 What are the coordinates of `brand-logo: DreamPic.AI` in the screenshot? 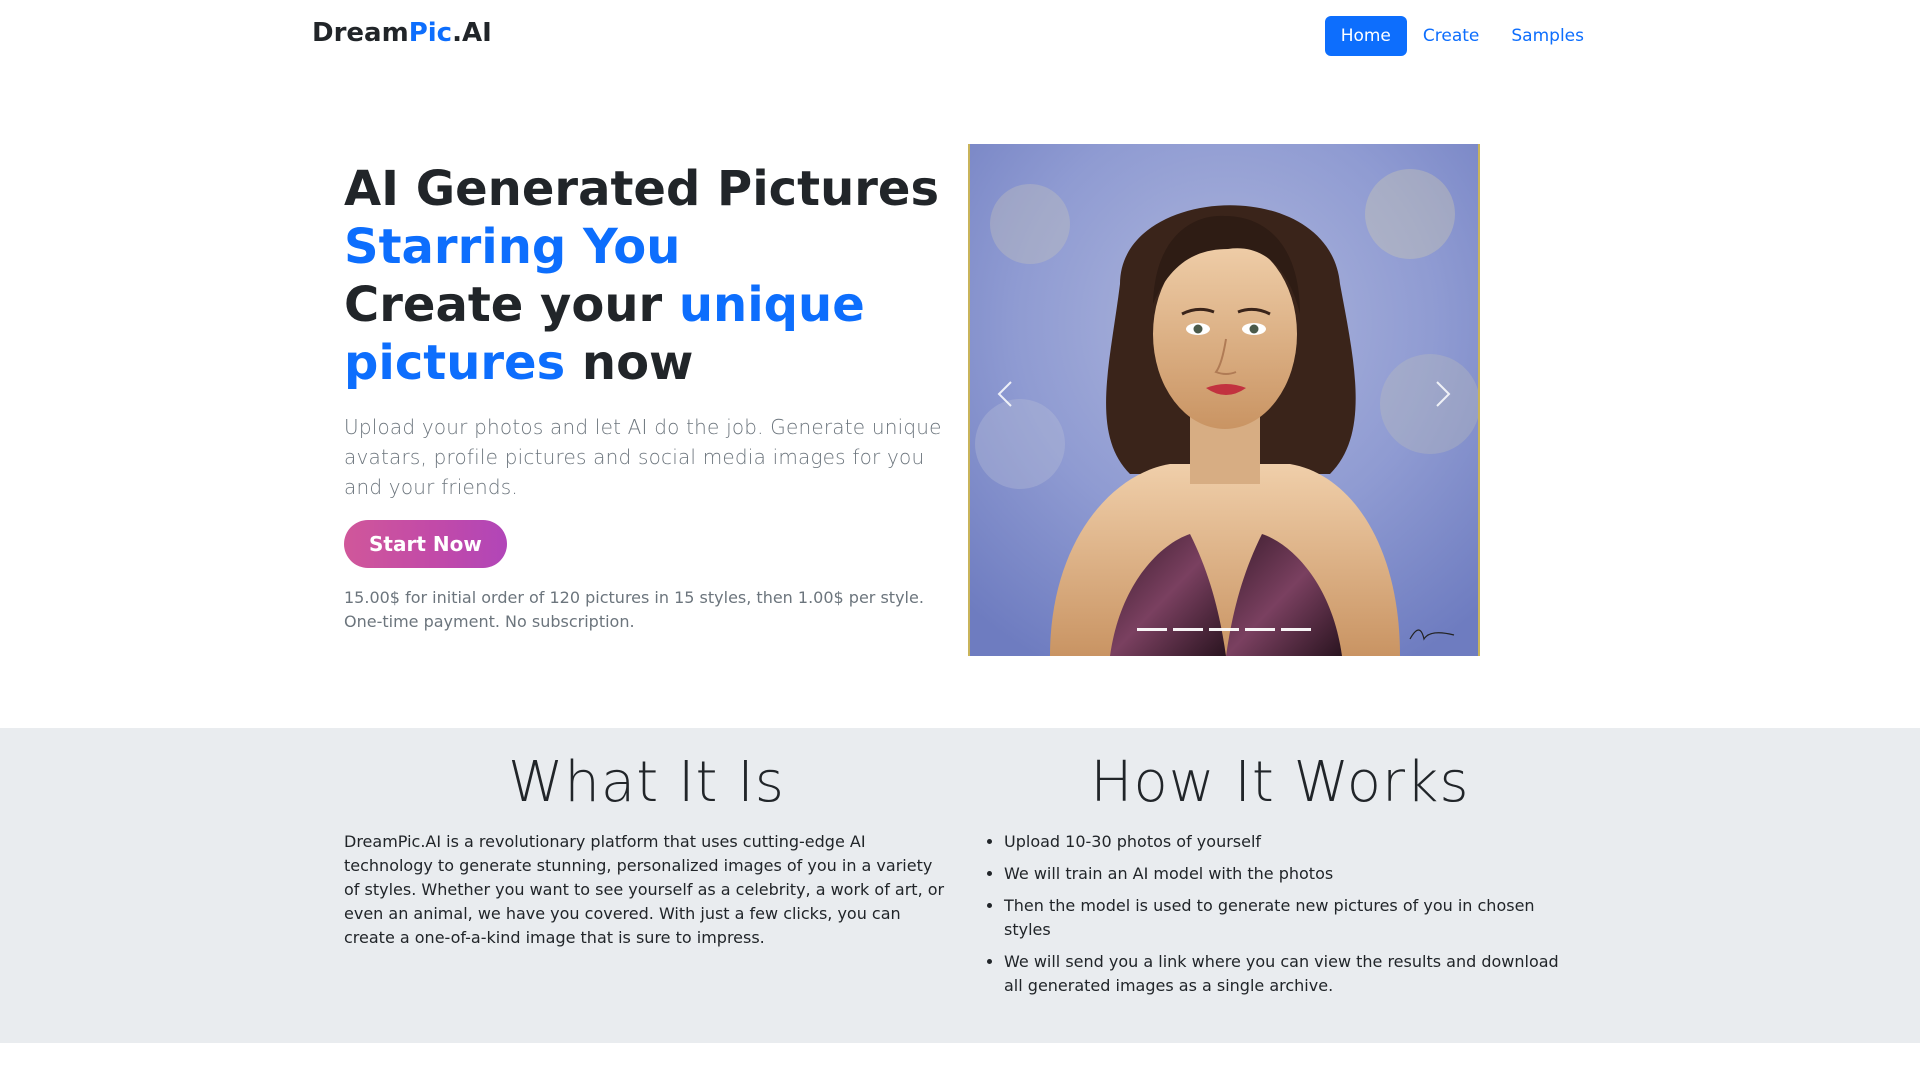 It's located at (402, 33).